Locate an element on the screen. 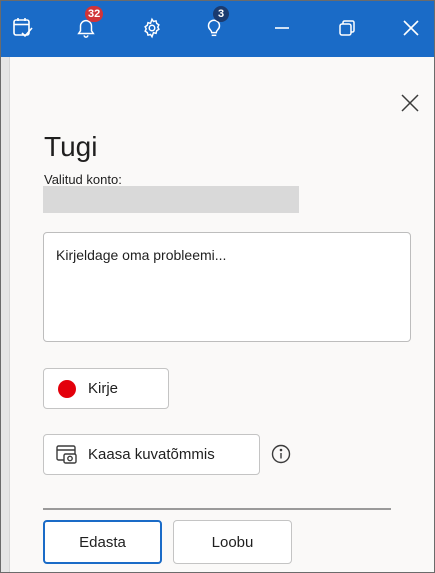 Image resolution: width=435 pixels, height=573 pixels. record-label: Kirje is located at coordinates (103, 388).